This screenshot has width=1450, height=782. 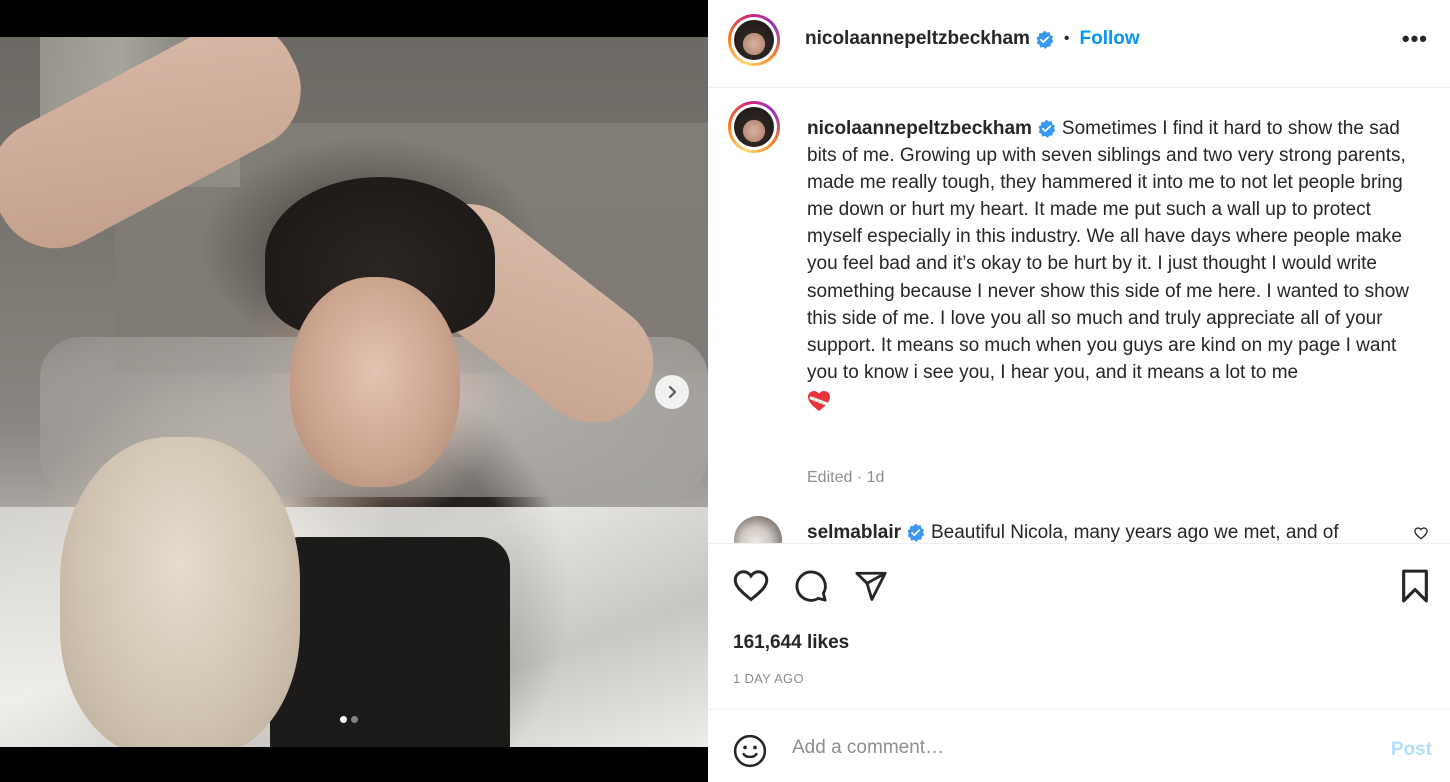 I want to click on bookmark-icon, so click(x=1415, y=586).